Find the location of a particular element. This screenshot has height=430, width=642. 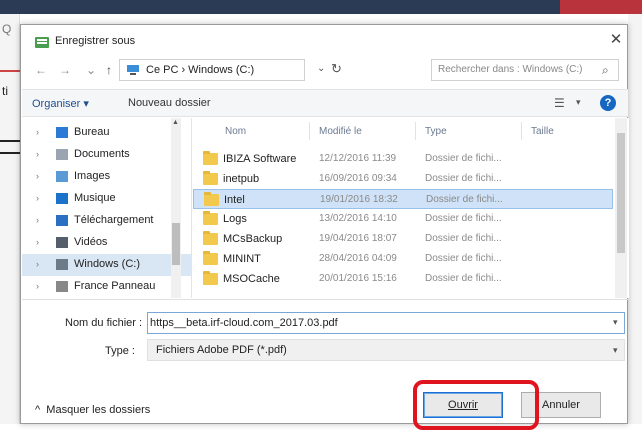

file-modified: 20/01/2016 15:16 is located at coordinates (358, 278).